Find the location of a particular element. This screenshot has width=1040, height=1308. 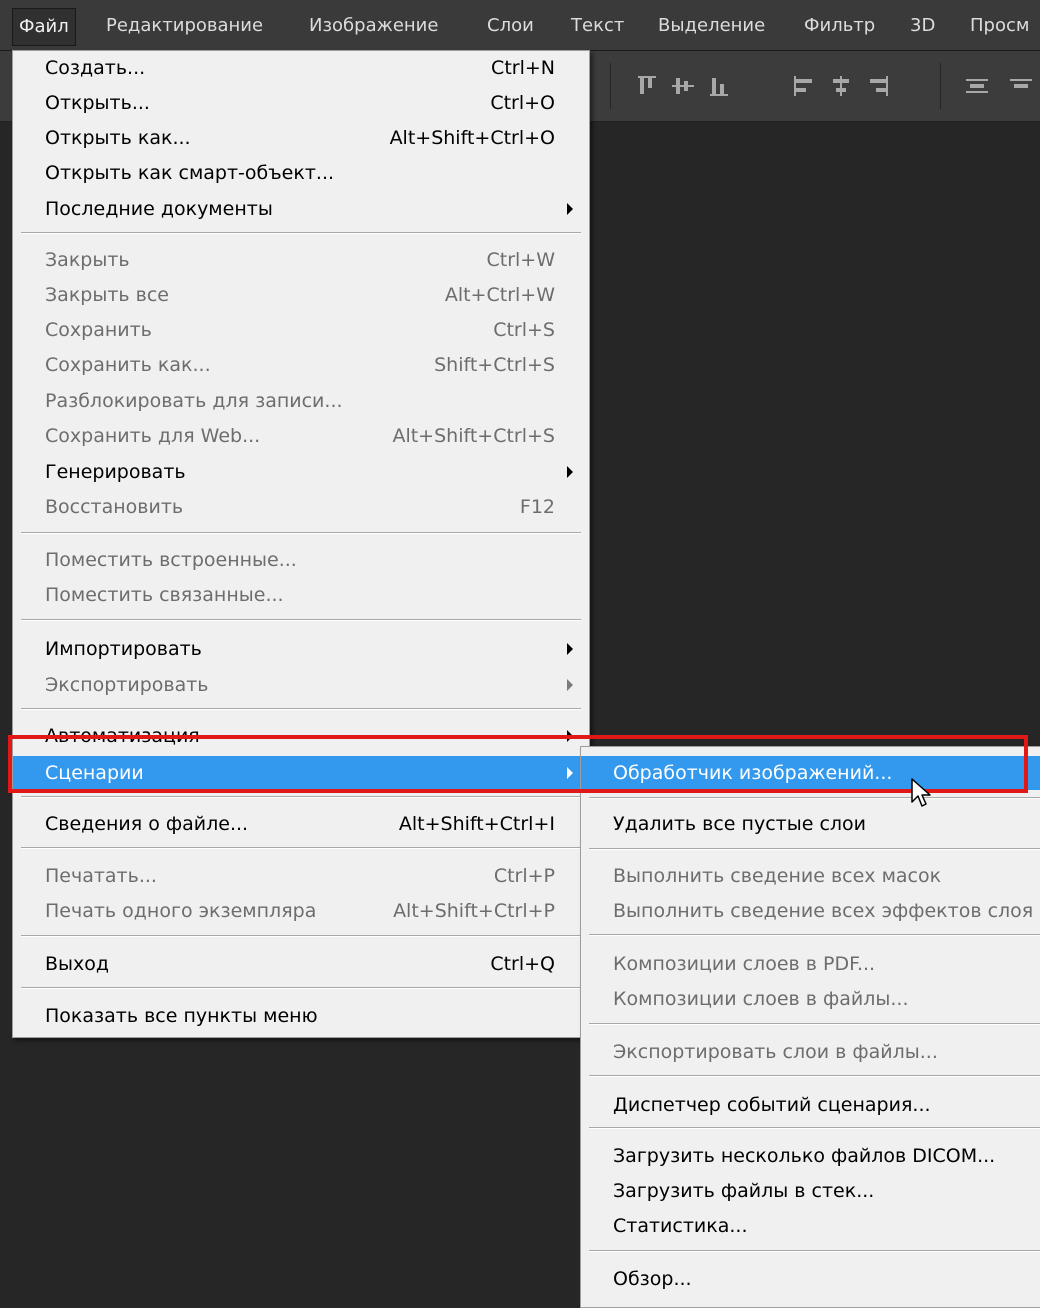

submenu-item-delete-empty-layers: Удалить все пустые слои is located at coordinates (810, 824).